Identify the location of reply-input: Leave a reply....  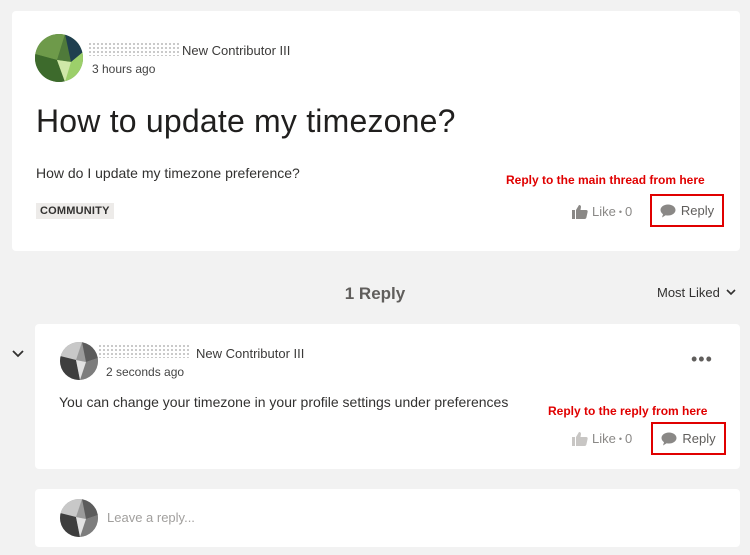
(151, 517).